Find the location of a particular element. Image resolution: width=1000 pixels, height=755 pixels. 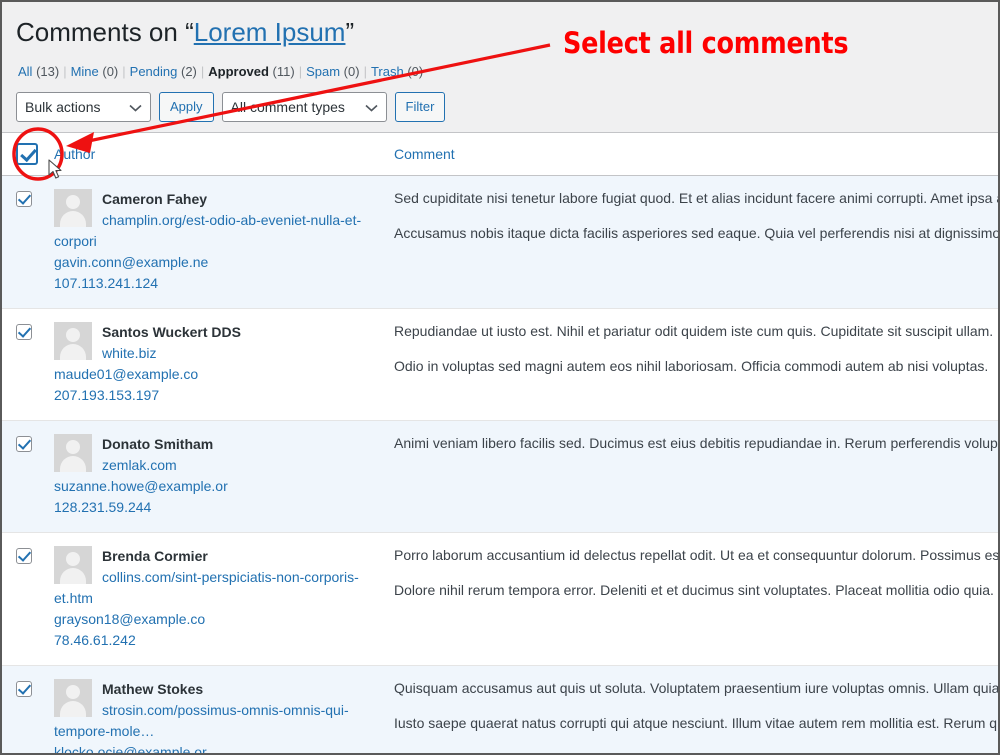

comments-table-head: Author Comment is located at coordinates (500, 153).